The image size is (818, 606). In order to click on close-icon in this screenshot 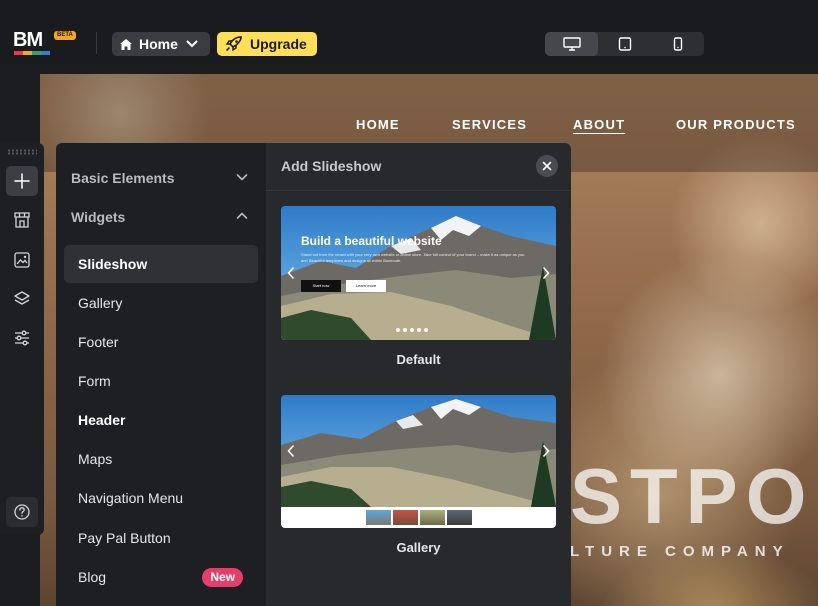, I will do `click(547, 166)`.